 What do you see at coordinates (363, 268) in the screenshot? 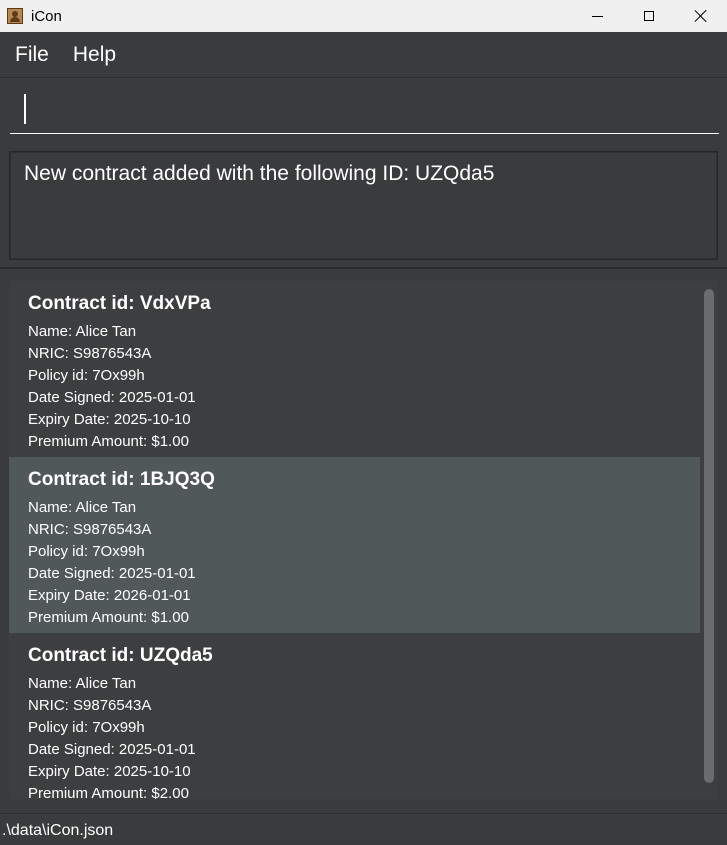
I see `divider` at bounding box center [363, 268].